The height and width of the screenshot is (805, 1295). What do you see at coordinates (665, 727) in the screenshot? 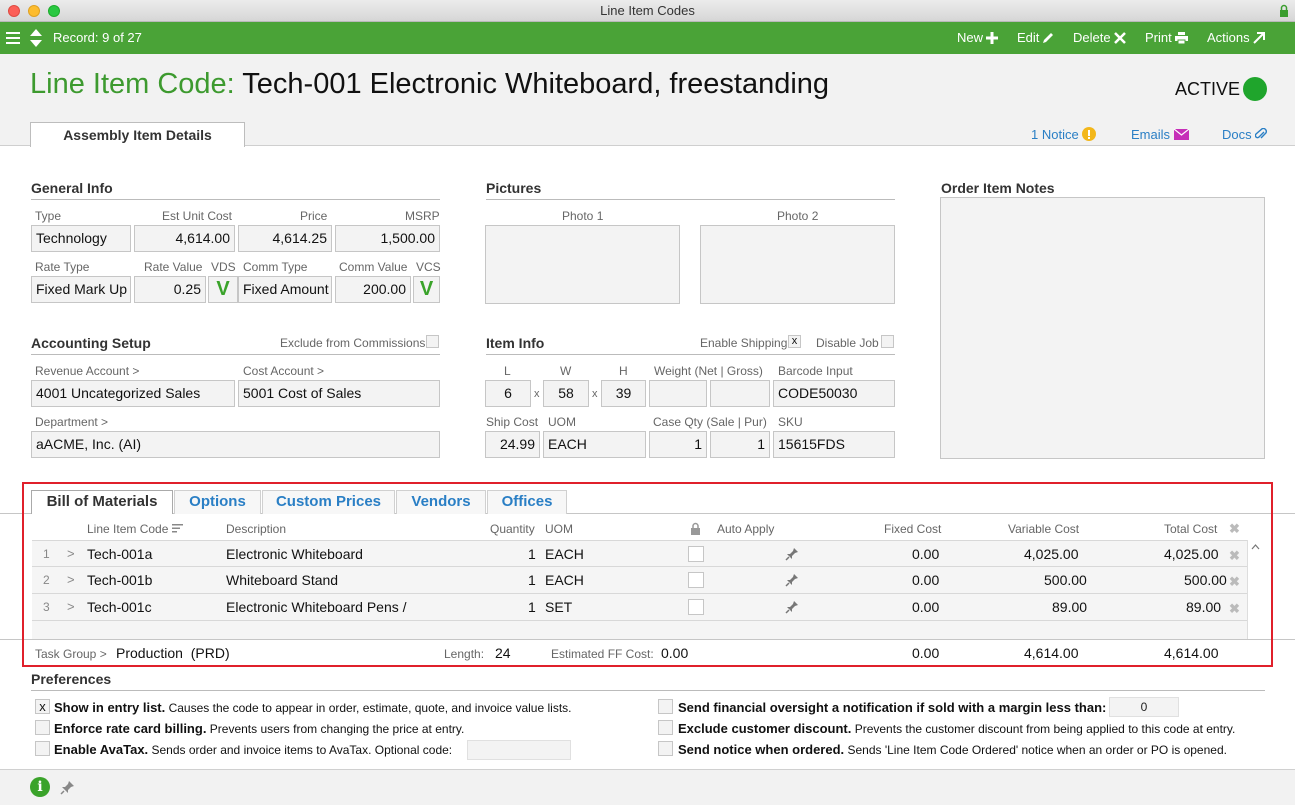
I see `exclude-discount-checkbox` at bounding box center [665, 727].